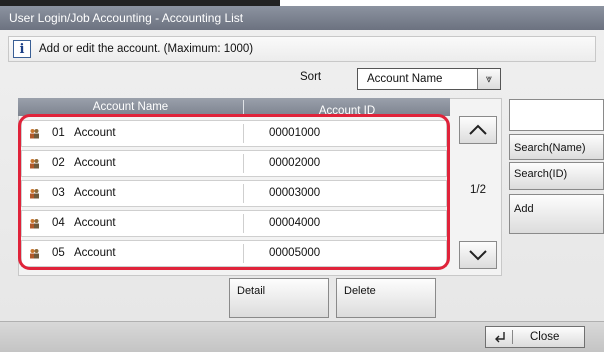 The height and width of the screenshot is (352, 604). I want to click on account-number: 05, so click(58, 253).